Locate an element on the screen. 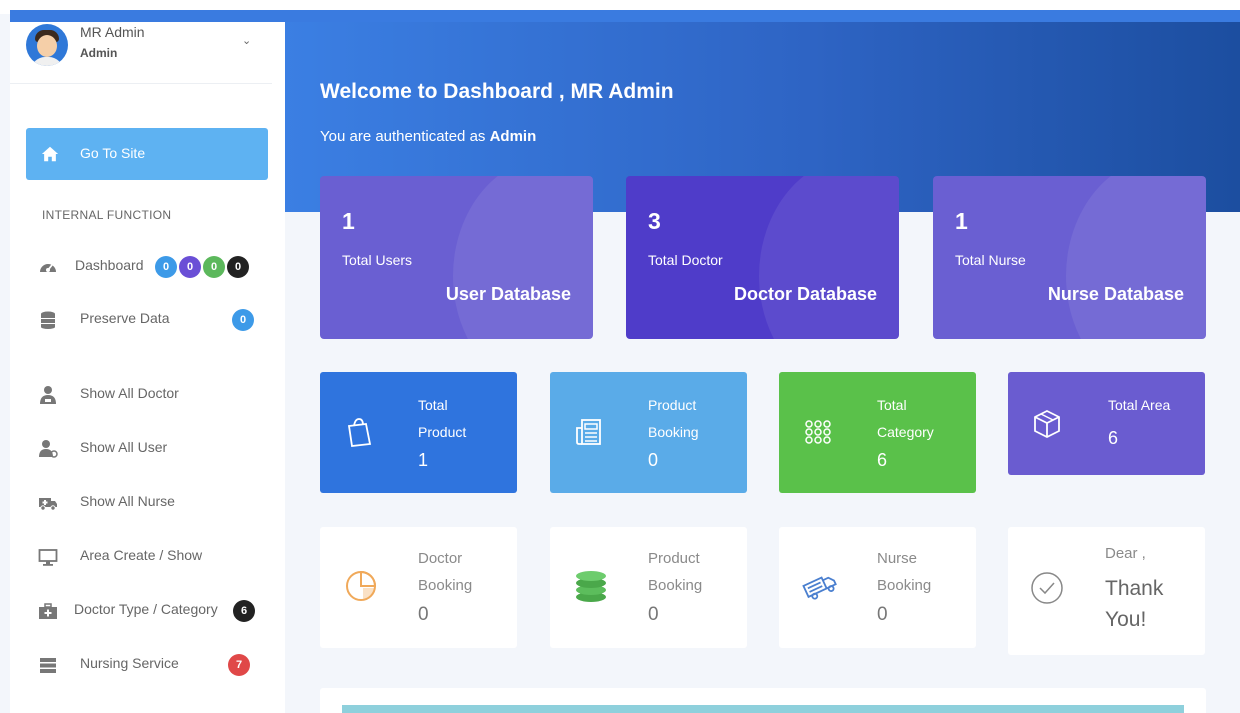 This screenshot has width=1240, height=713. stat-line1: Total Area is located at coordinates (1139, 405).